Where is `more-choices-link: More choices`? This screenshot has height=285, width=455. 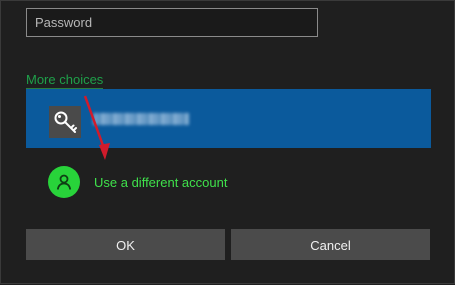
more-choices-link: More choices is located at coordinates (65, 81).